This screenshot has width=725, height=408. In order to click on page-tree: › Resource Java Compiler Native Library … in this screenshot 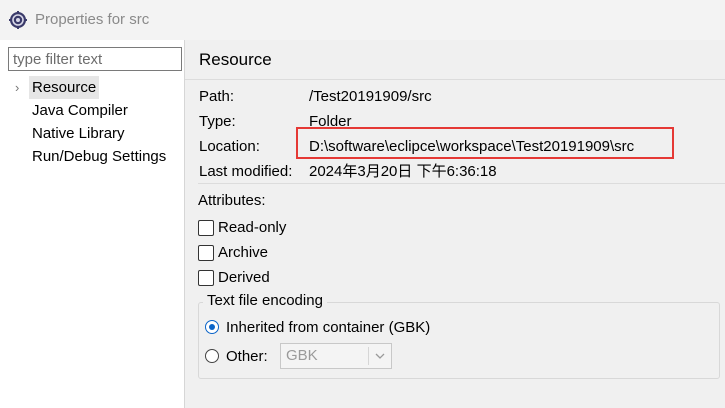, I will do `click(92, 122)`.